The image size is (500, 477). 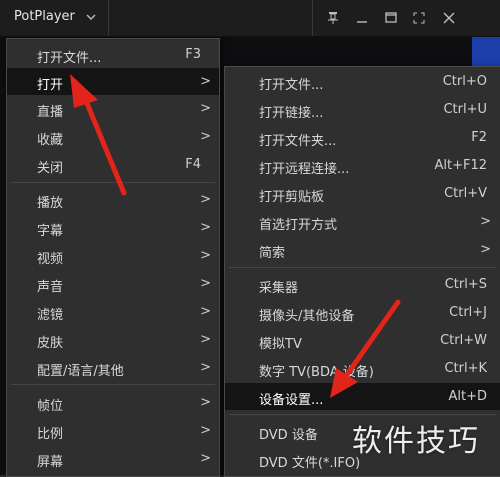 I want to click on menu-item-shortcut: Ctrl+W, so click(x=463, y=340).